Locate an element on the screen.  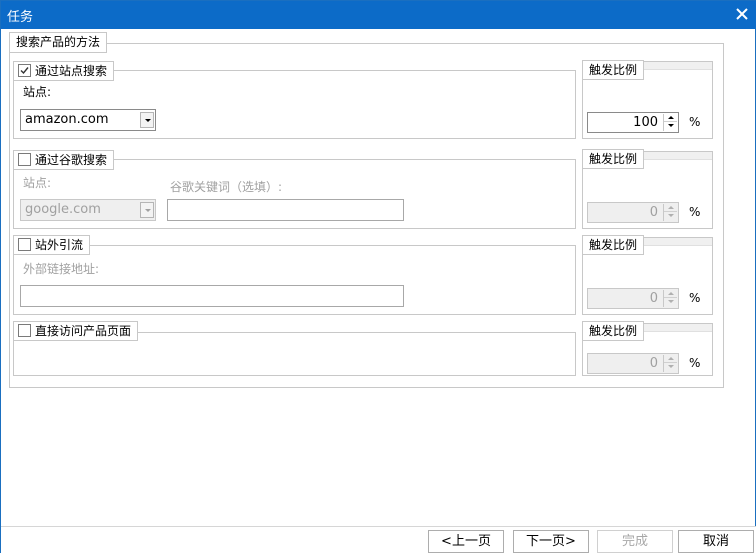
google-site-select: google.com is located at coordinates (88, 210).